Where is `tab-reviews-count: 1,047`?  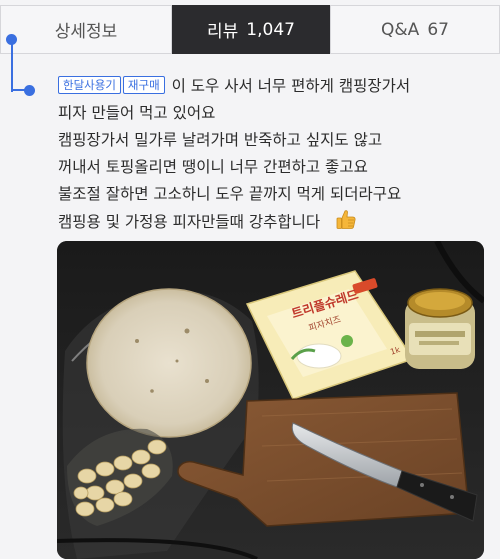
tab-reviews-count: 1,047 is located at coordinates (270, 29).